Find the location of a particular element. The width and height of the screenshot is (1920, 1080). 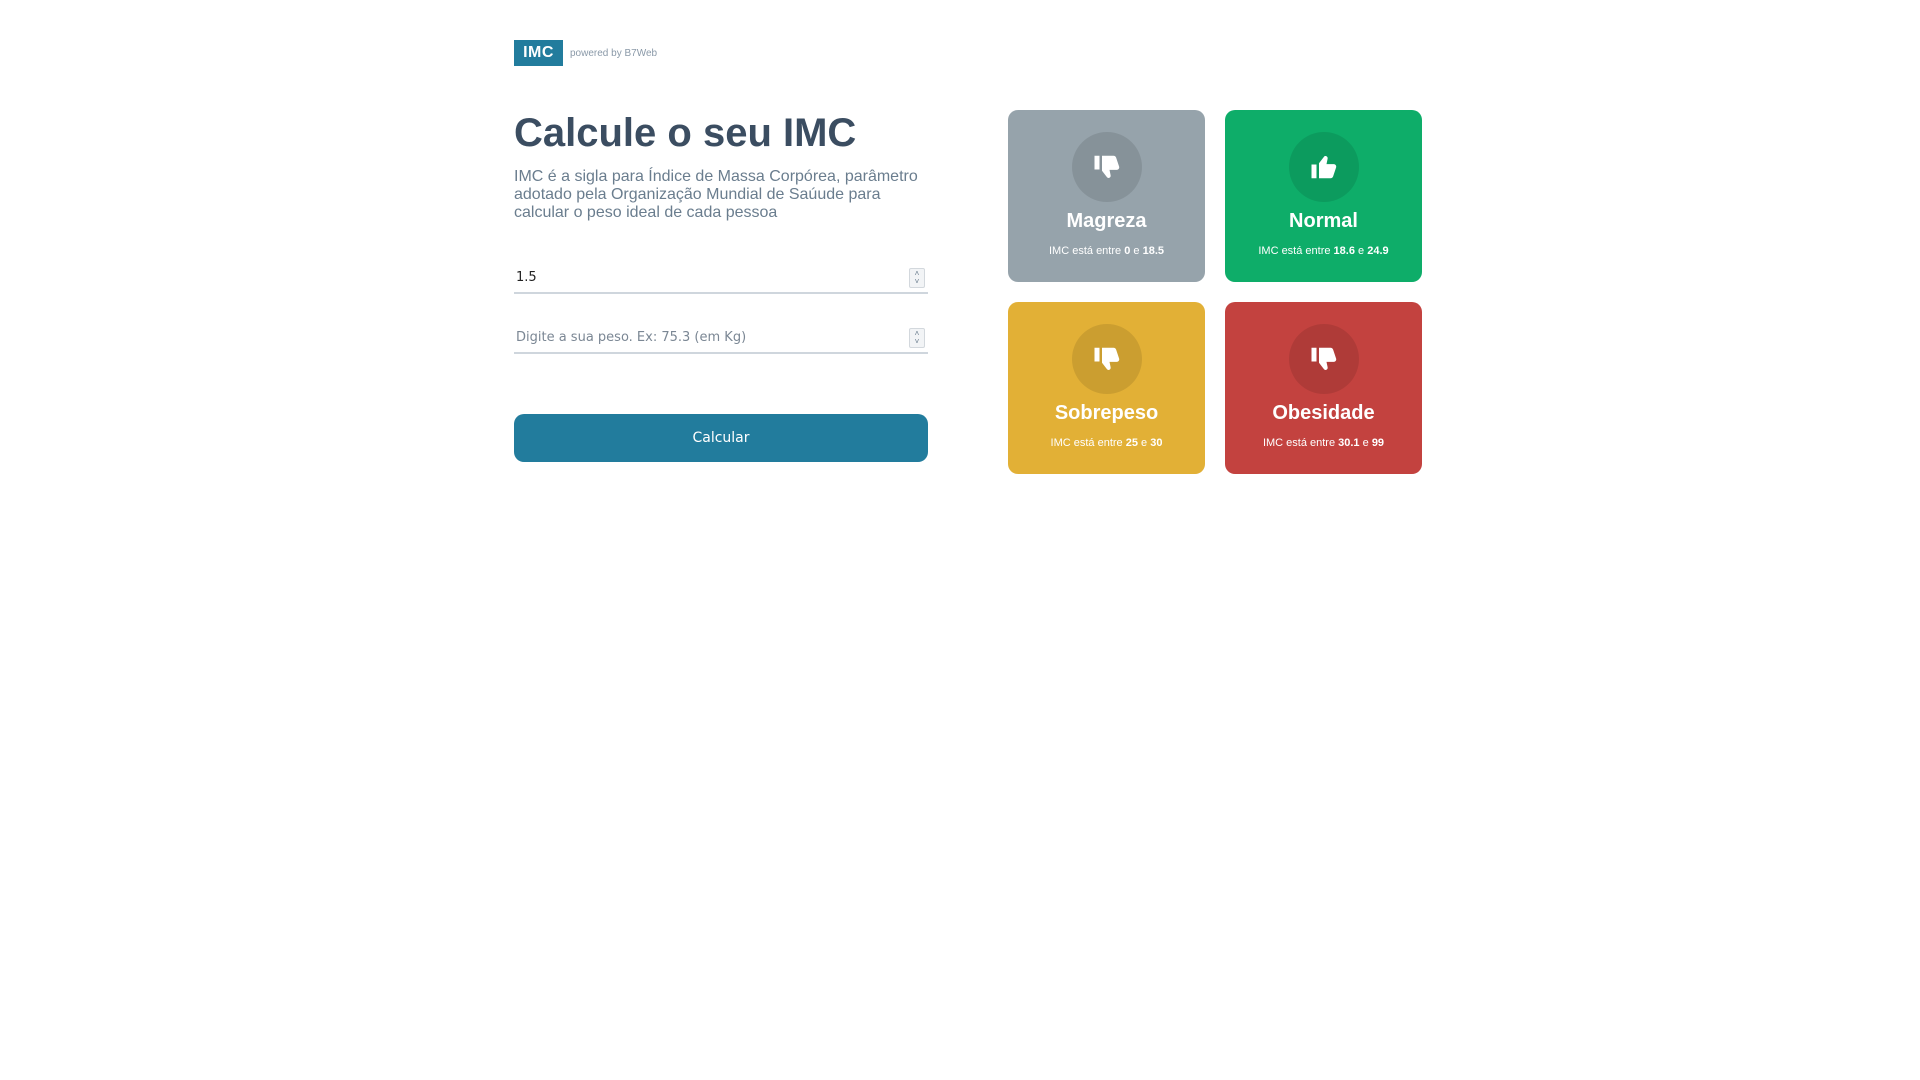

level-card-obesidade: Obesidade IMC está entre 30.1 e 99 is located at coordinates (1323, 388).